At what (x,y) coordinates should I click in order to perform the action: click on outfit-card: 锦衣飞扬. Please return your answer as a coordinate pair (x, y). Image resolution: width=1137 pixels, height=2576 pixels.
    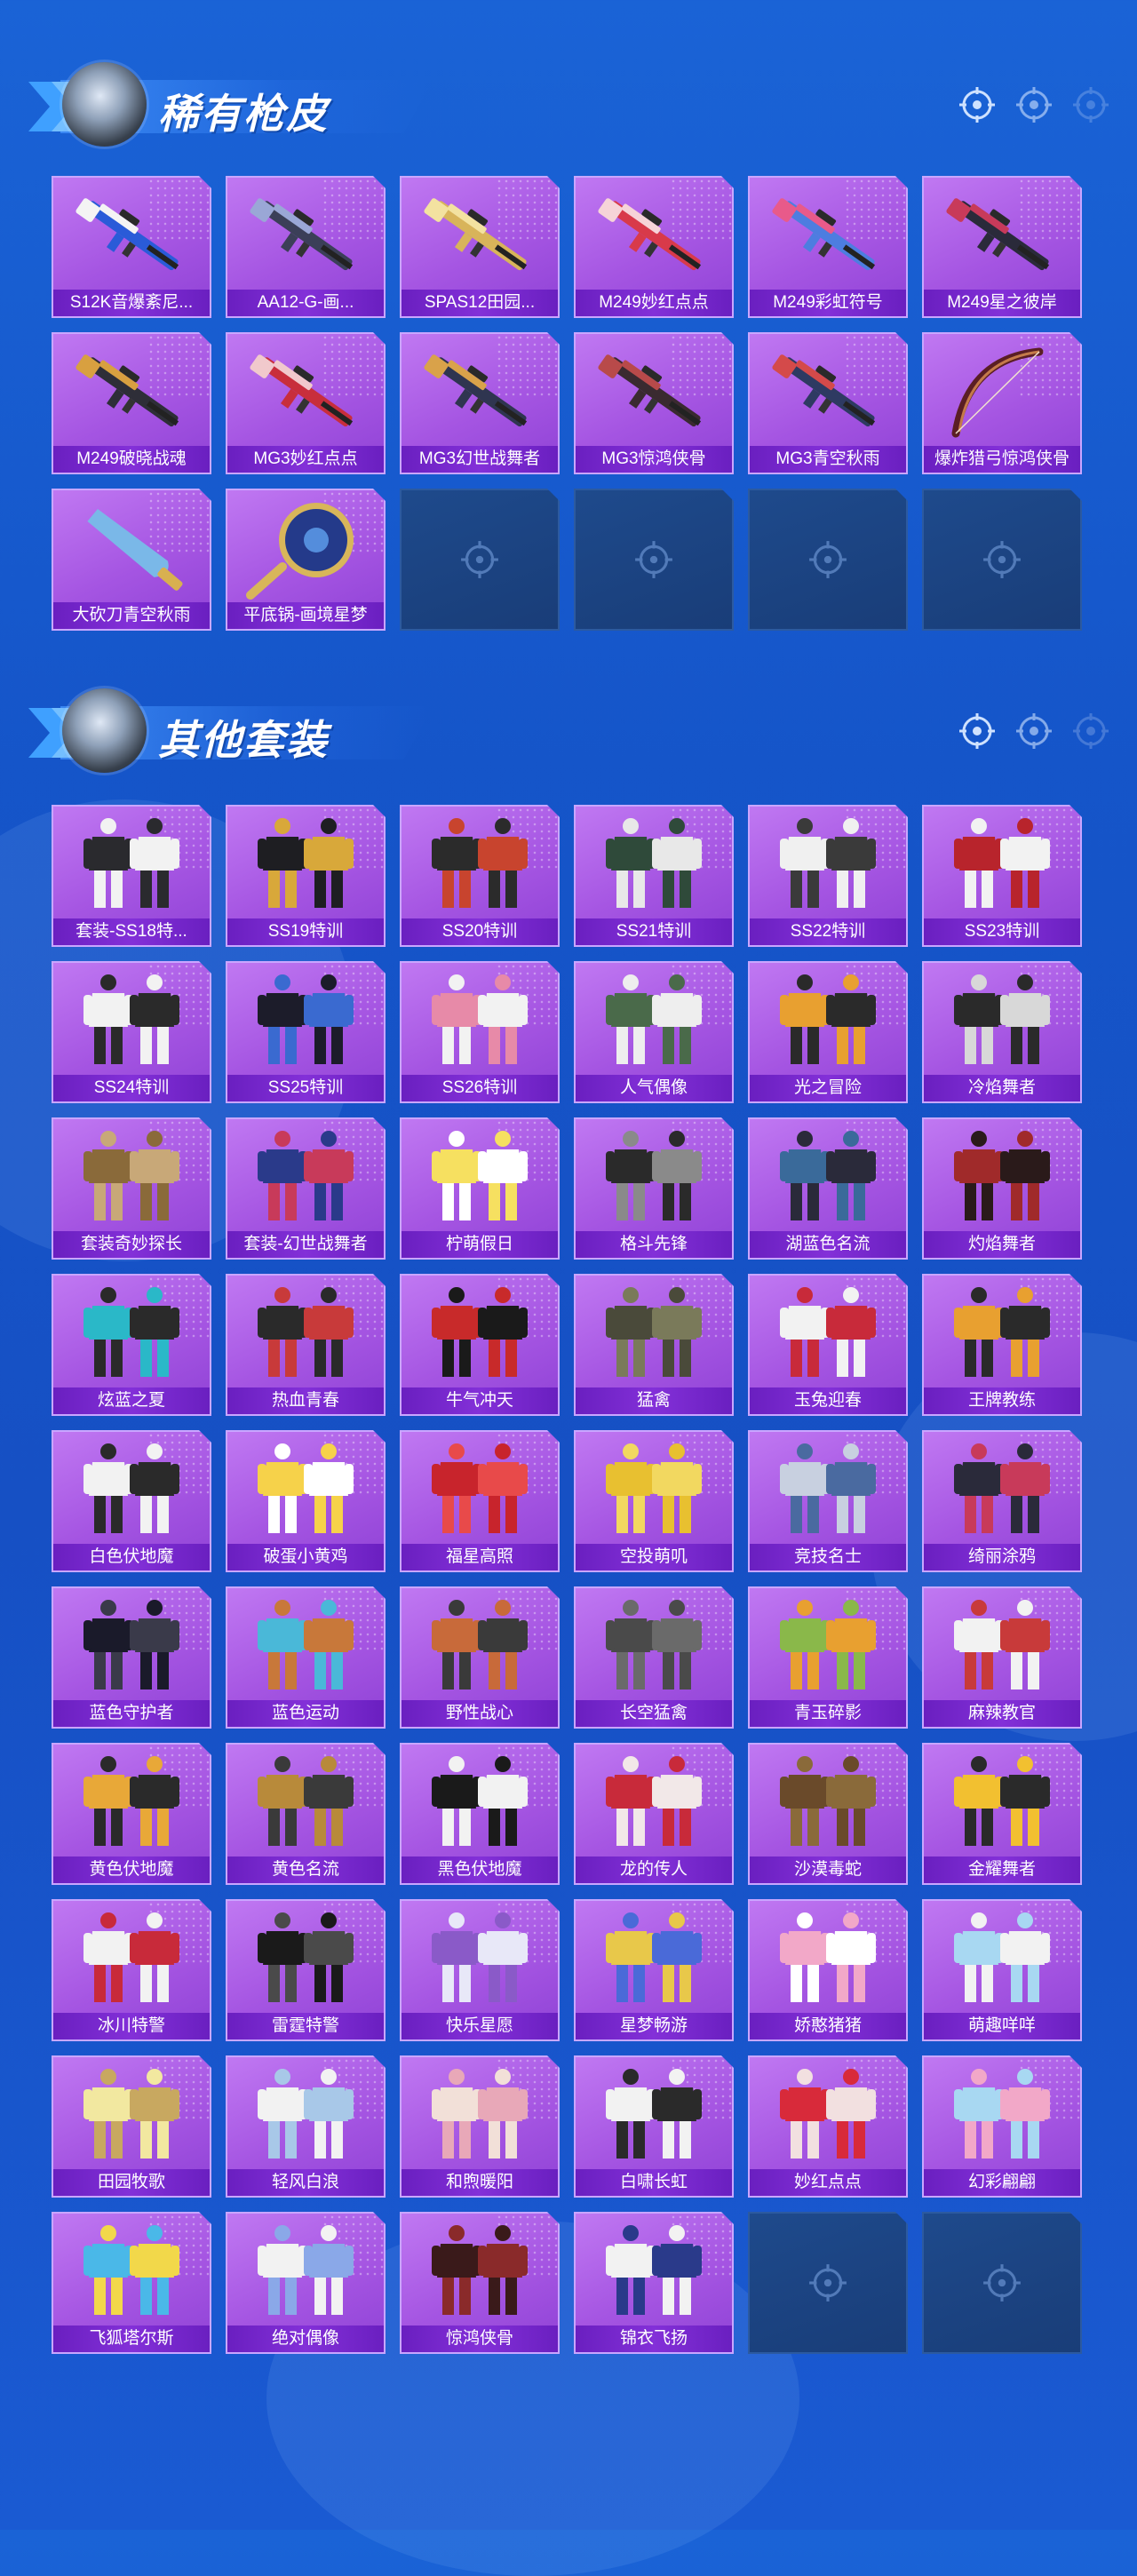
    Looking at the image, I should click on (654, 2283).